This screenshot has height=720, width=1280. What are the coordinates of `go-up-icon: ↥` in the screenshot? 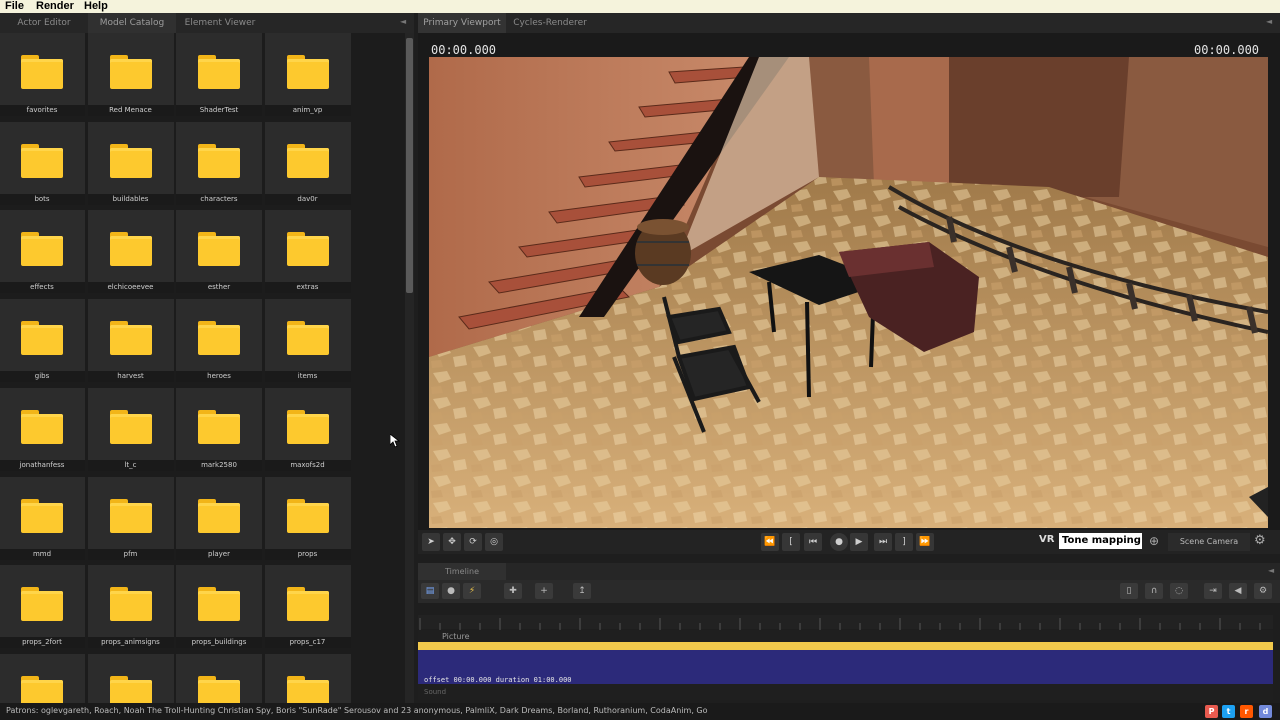 It's located at (582, 591).